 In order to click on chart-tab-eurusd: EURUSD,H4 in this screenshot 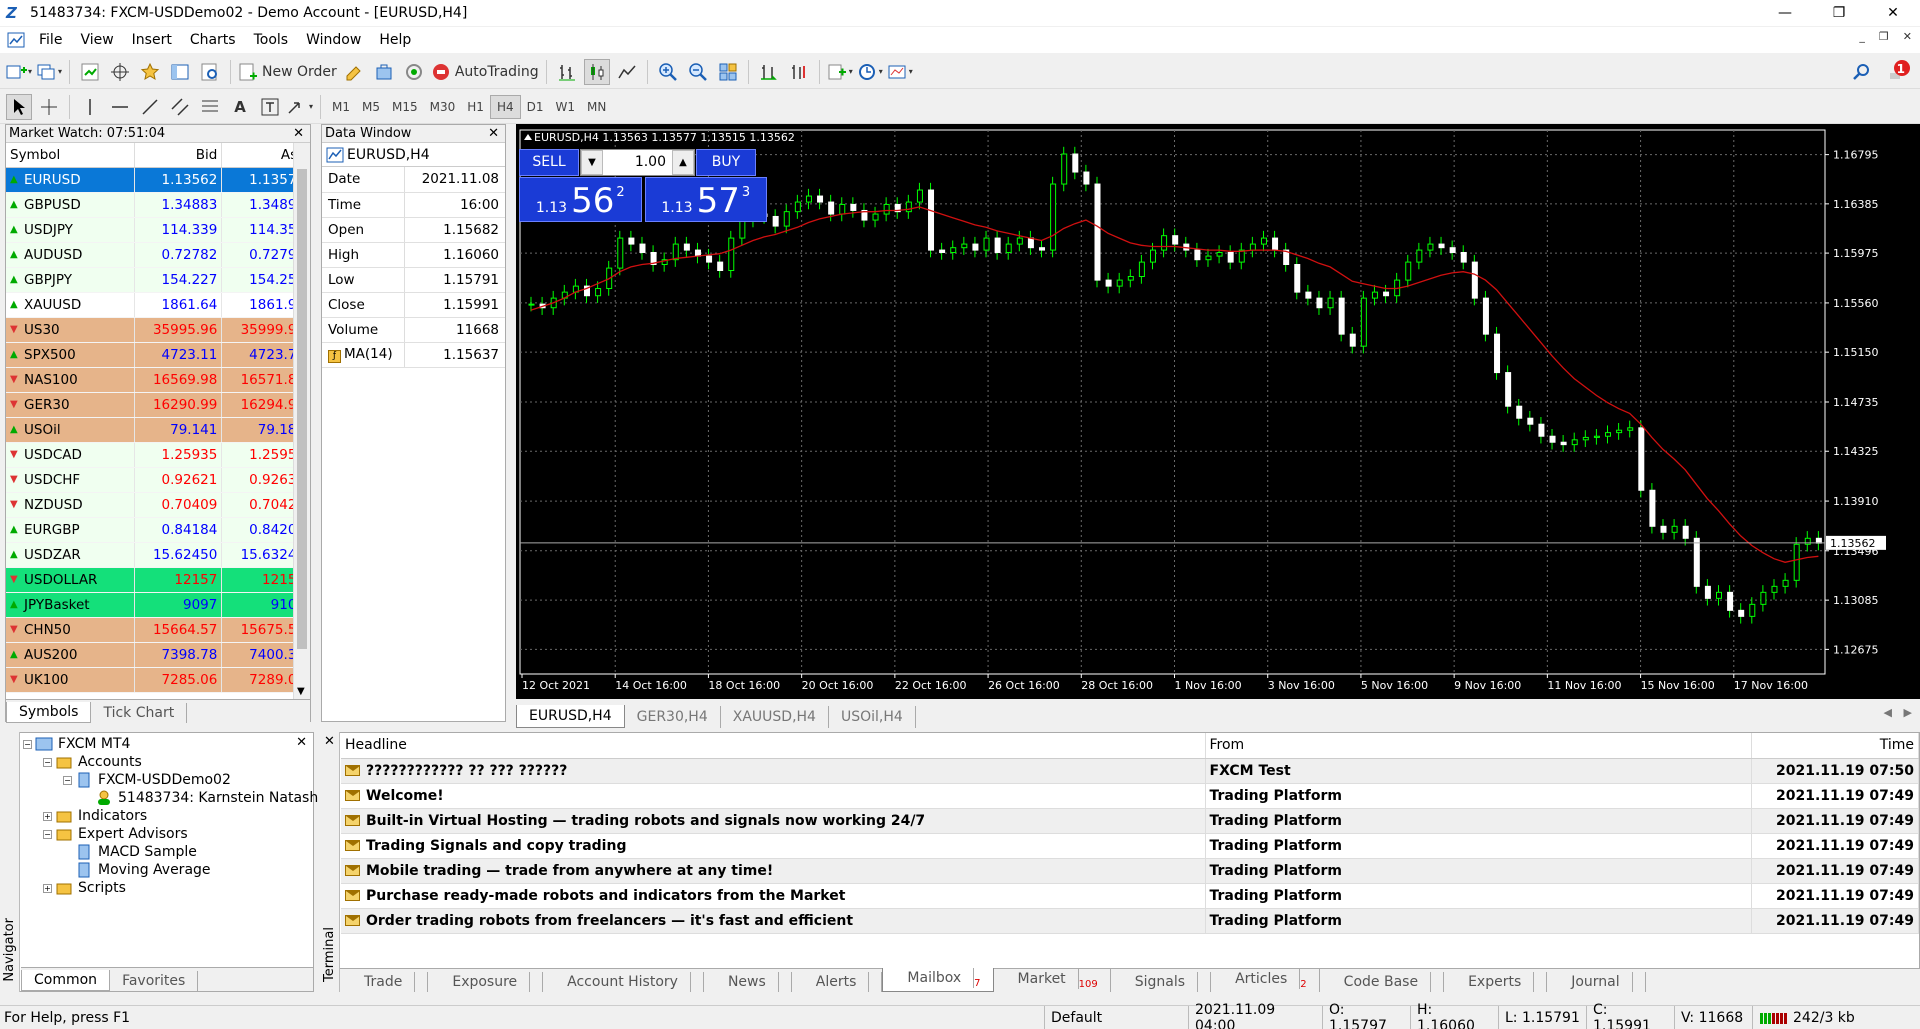, I will do `click(570, 716)`.